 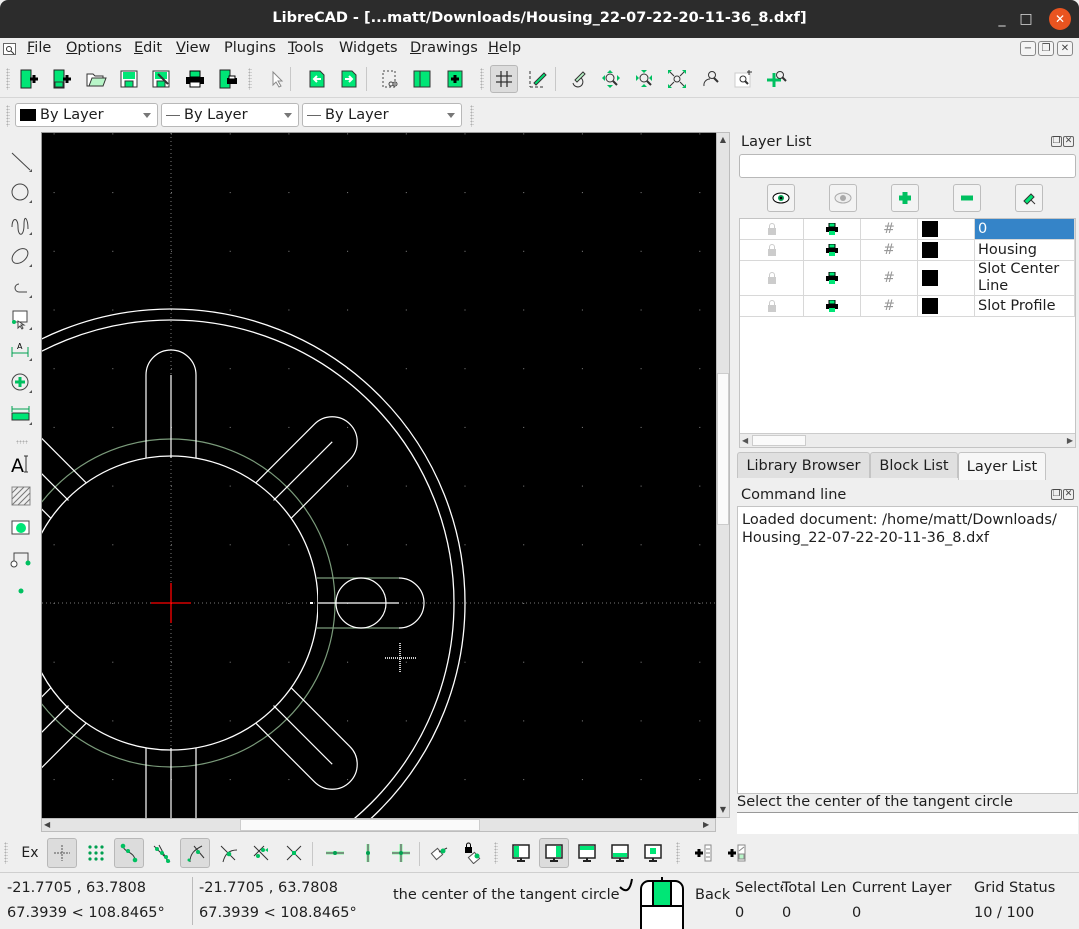 I want to click on grid-toggle-icon, so click(x=504, y=79).